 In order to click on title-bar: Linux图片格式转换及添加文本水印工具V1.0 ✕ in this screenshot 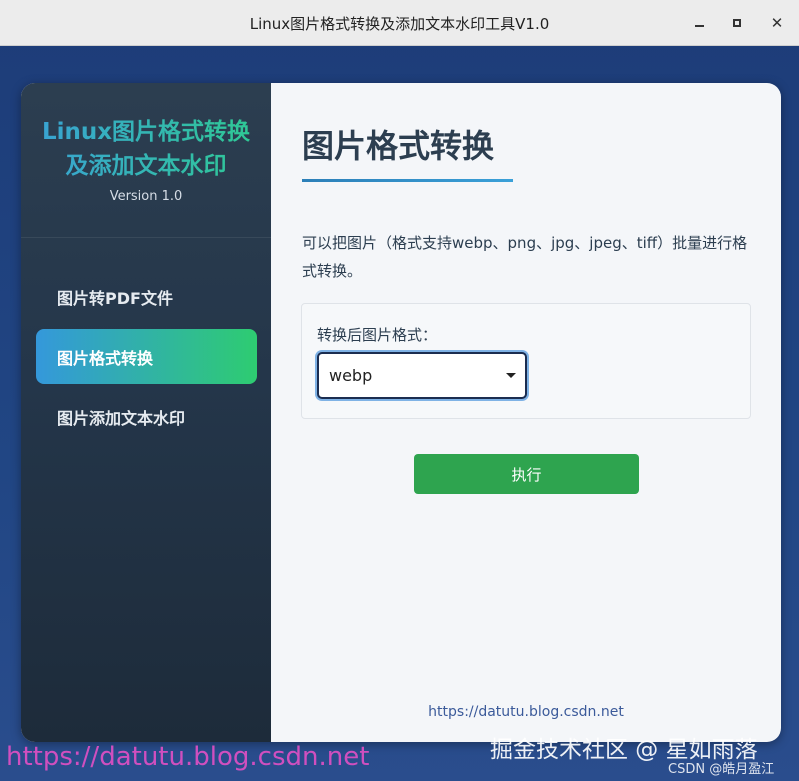, I will do `click(399, 23)`.